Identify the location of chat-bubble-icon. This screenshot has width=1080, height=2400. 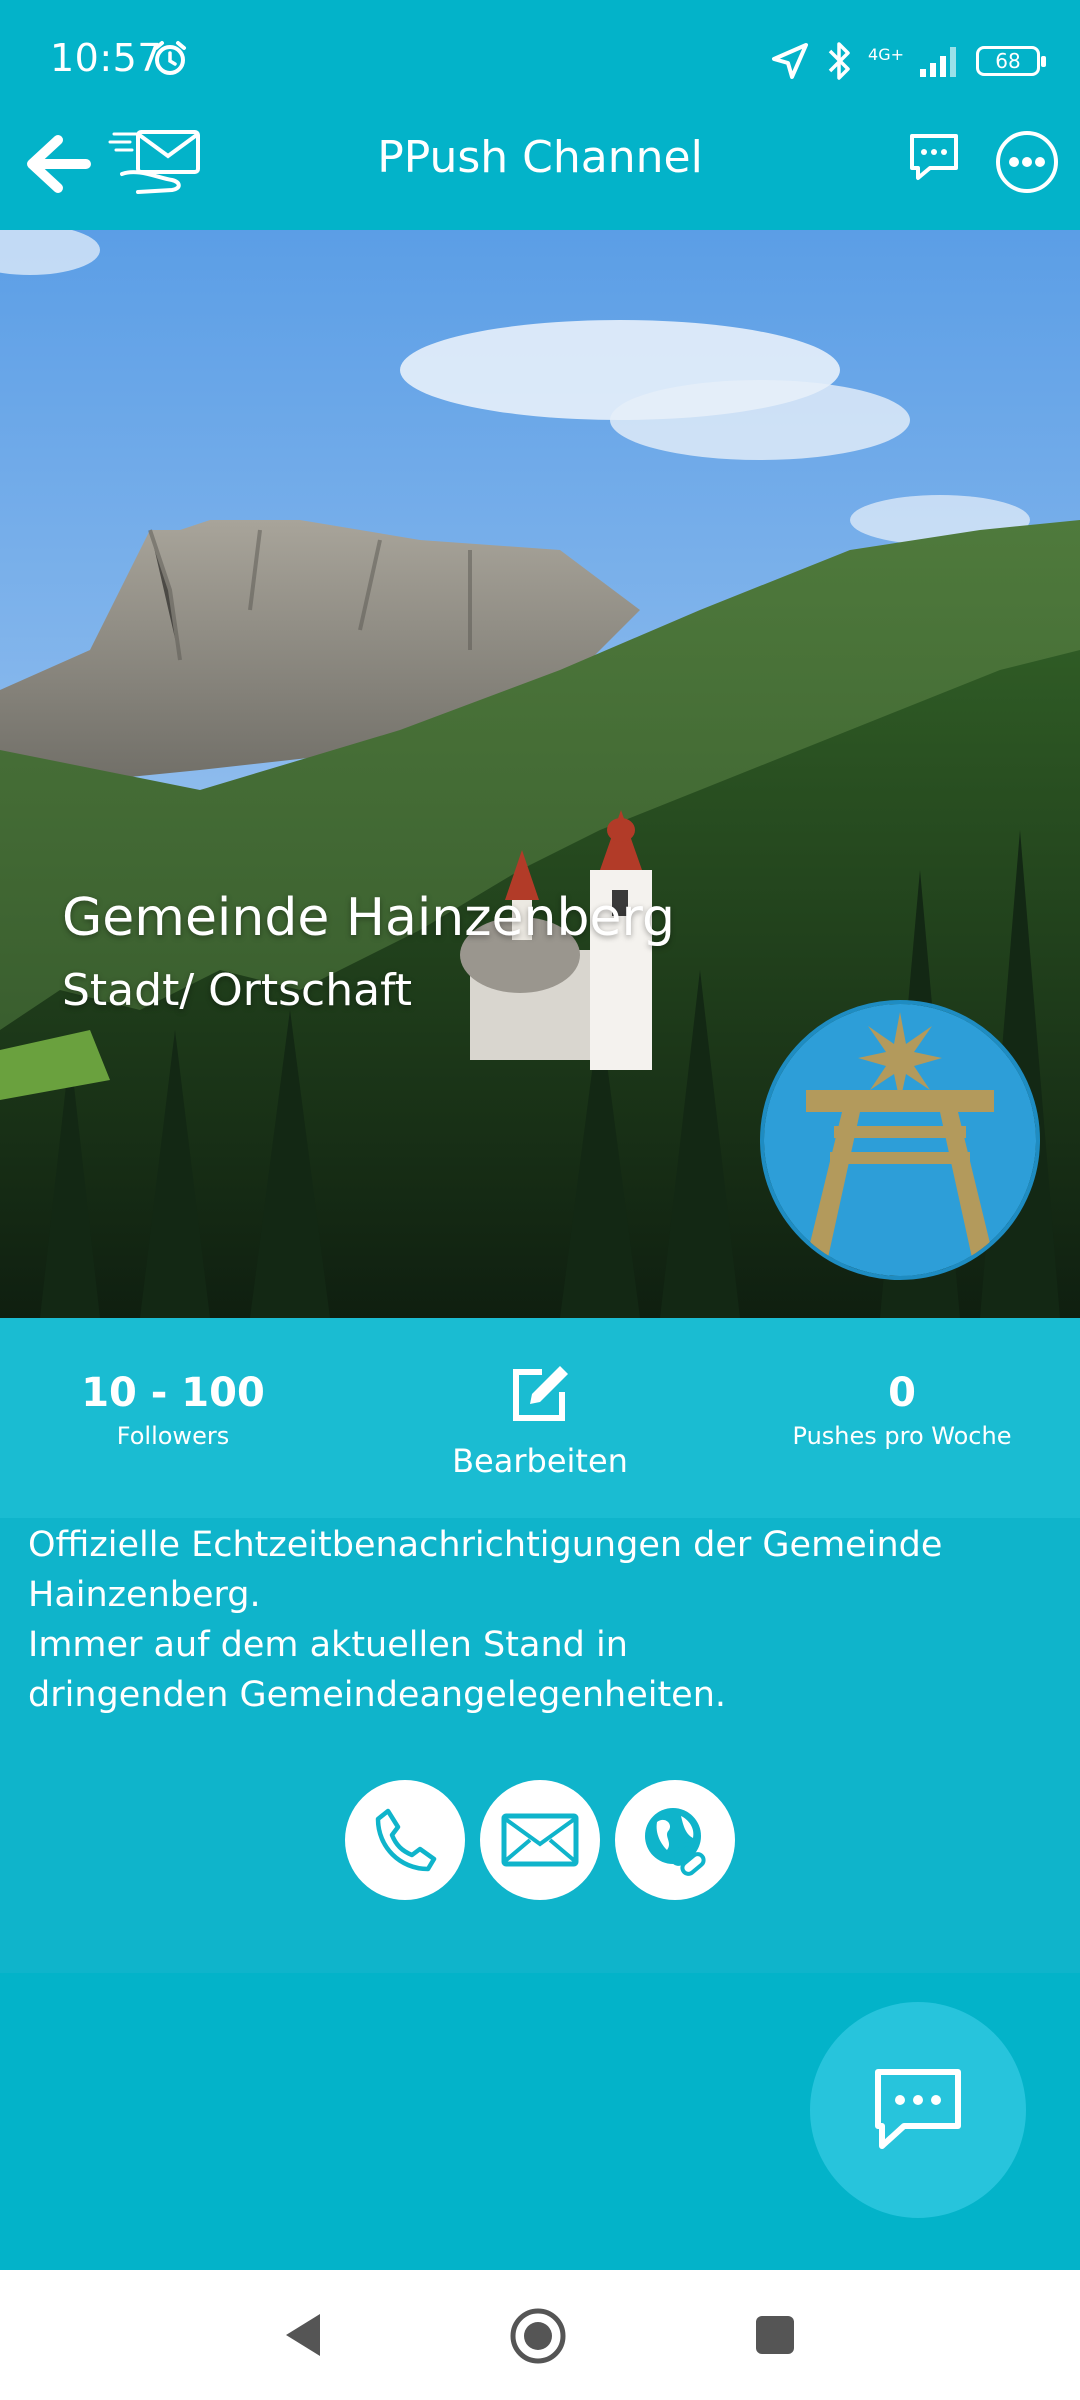
(918, 2109).